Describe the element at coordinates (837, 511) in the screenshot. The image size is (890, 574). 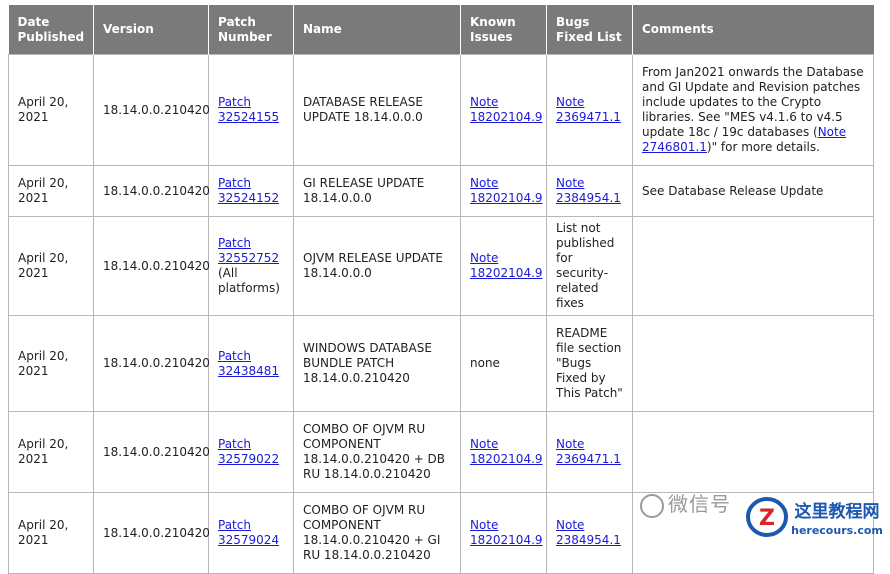
I see `logo-title: 这里教程网` at that location.